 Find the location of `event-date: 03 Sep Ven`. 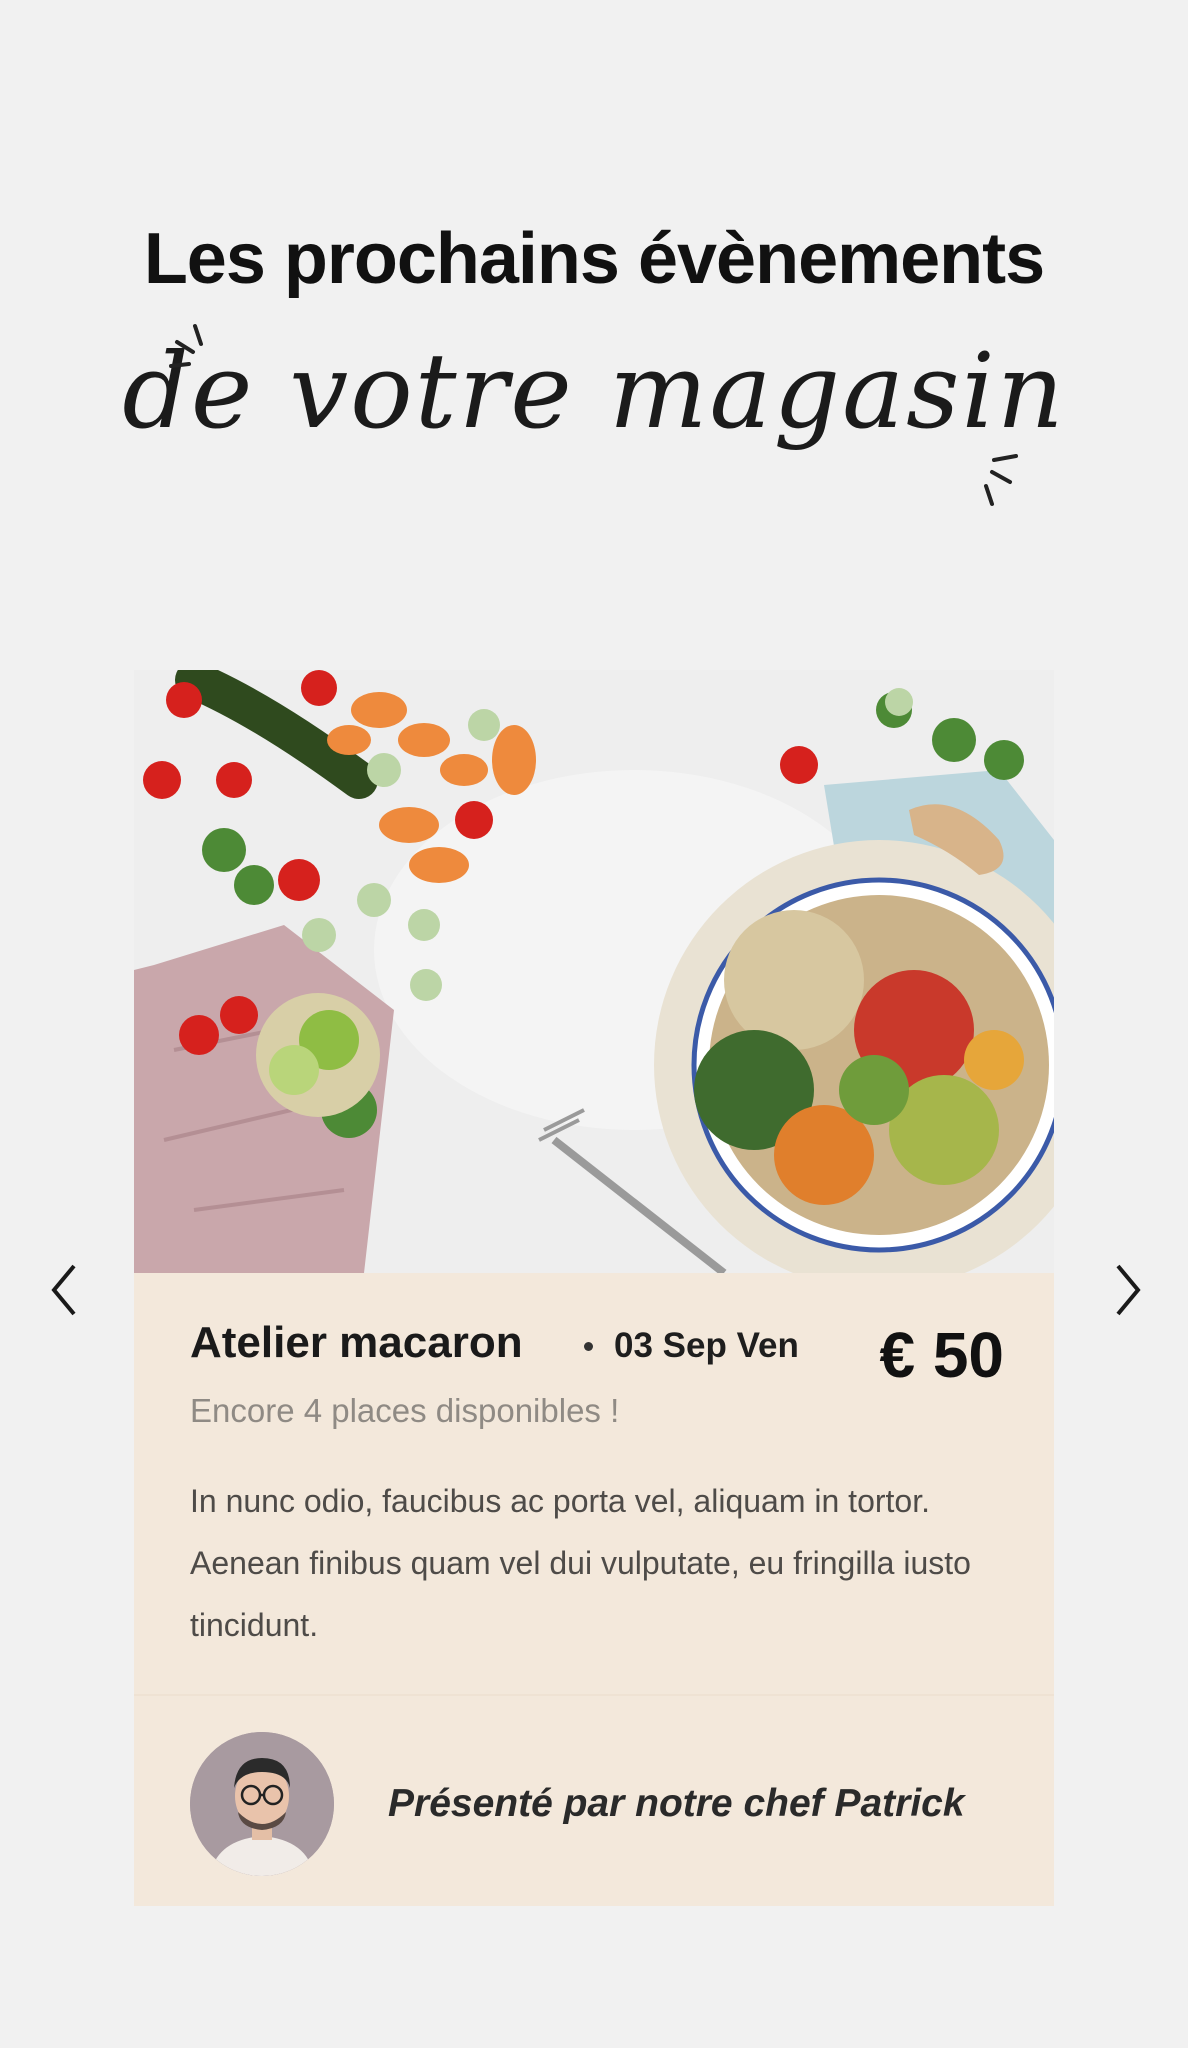

event-date: 03 Sep Ven is located at coordinates (706, 1345).